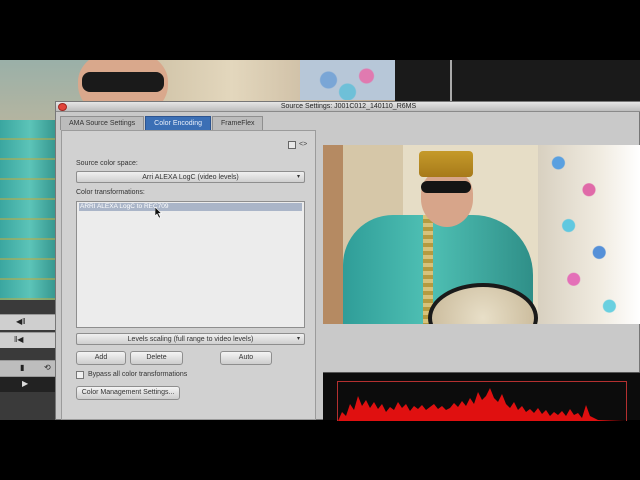 The width and height of the screenshot is (640, 480). Describe the element at coordinates (517, 81) in the screenshot. I see `background-timeline-area` at that location.